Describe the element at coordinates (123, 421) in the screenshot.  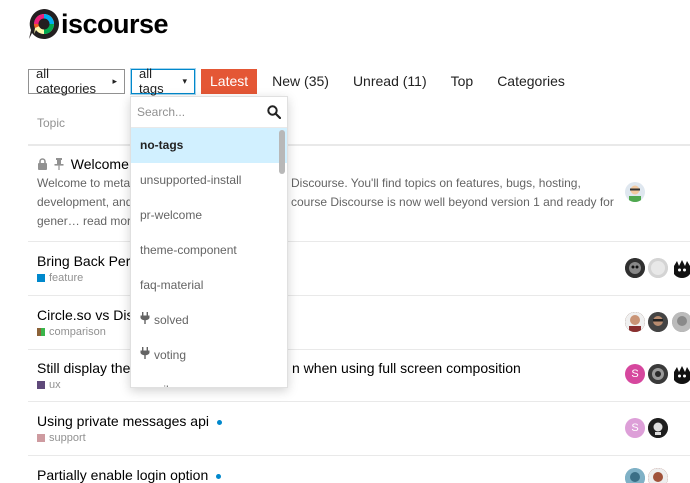
I see `topic-title-text: Using private messages api` at that location.